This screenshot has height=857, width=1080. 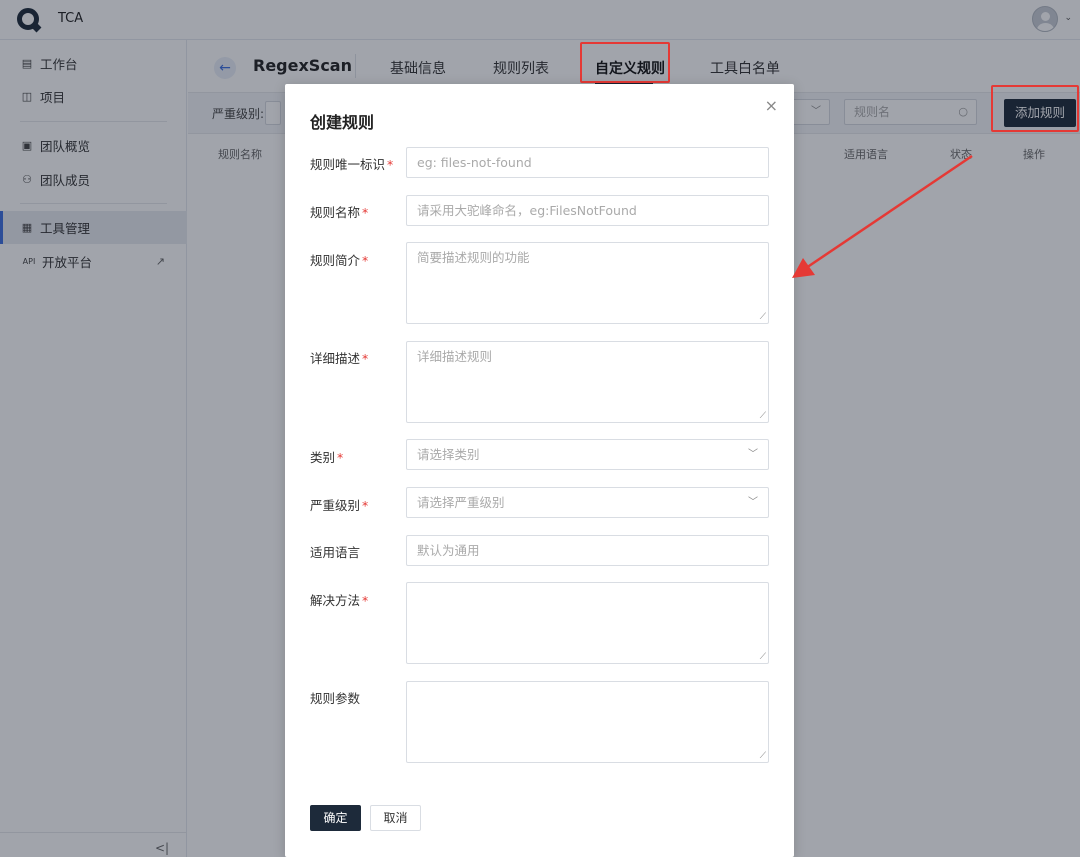 I want to click on rule-name-input: 请采用大驼峰命名，eg:FilesNotFound, so click(x=587, y=210).